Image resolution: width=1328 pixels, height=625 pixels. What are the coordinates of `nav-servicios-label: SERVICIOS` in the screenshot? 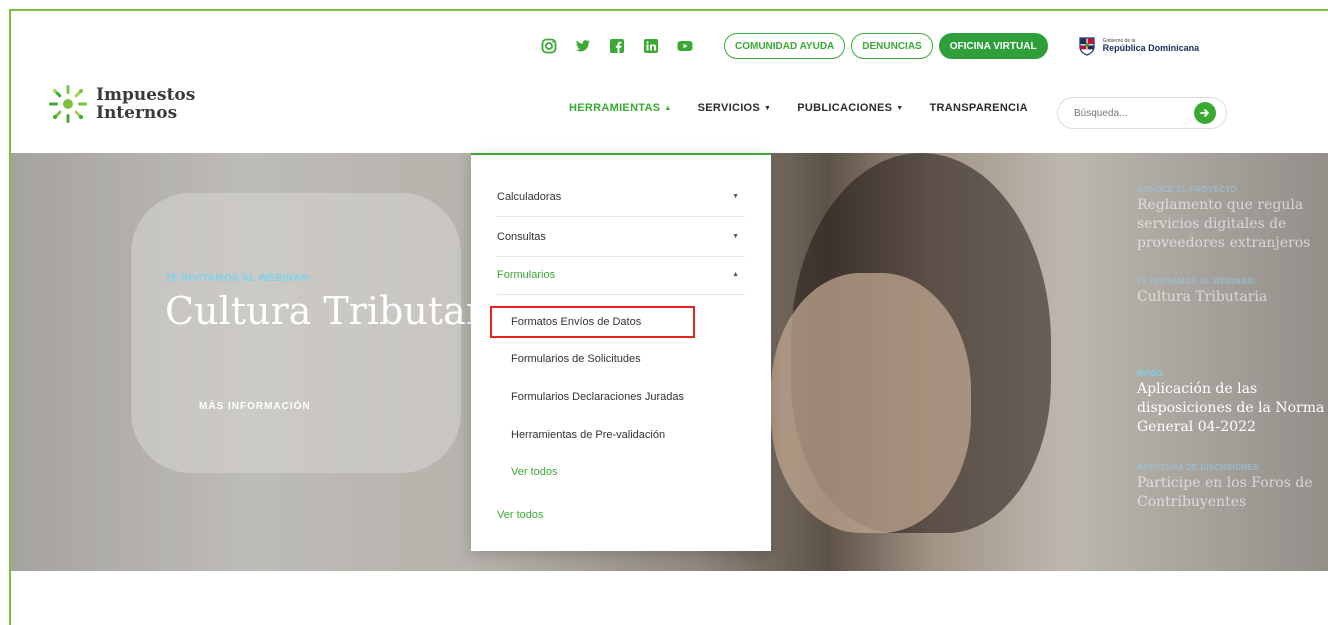 It's located at (729, 108).